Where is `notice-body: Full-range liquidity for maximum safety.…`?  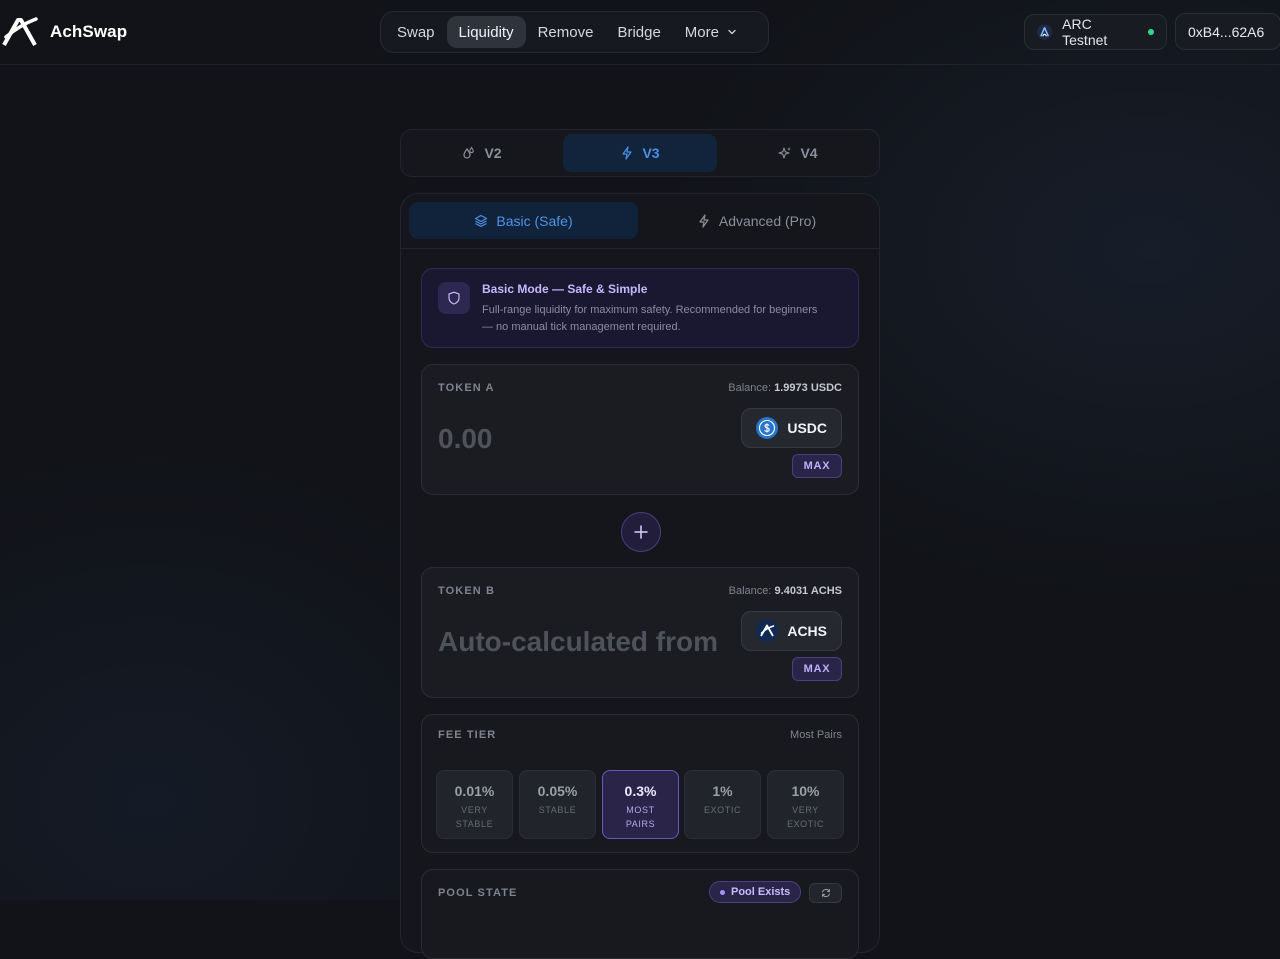 notice-body: Full-range liquidity for maximum safety.… is located at coordinates (650, 318).